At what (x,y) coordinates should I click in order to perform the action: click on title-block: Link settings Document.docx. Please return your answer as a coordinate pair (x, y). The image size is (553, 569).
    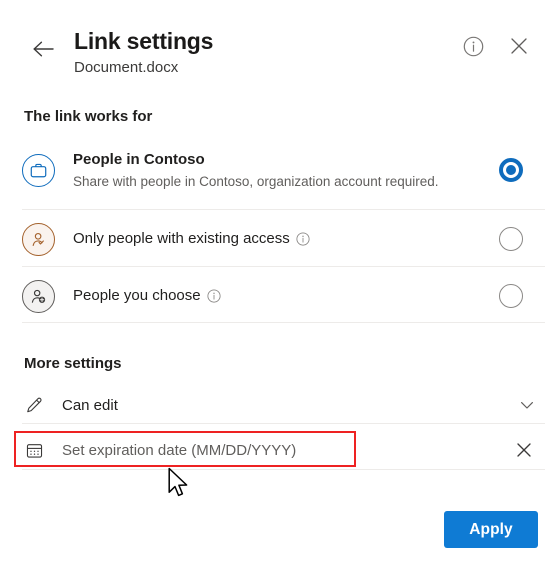
    Looking at the image, I should click on (143, 52).